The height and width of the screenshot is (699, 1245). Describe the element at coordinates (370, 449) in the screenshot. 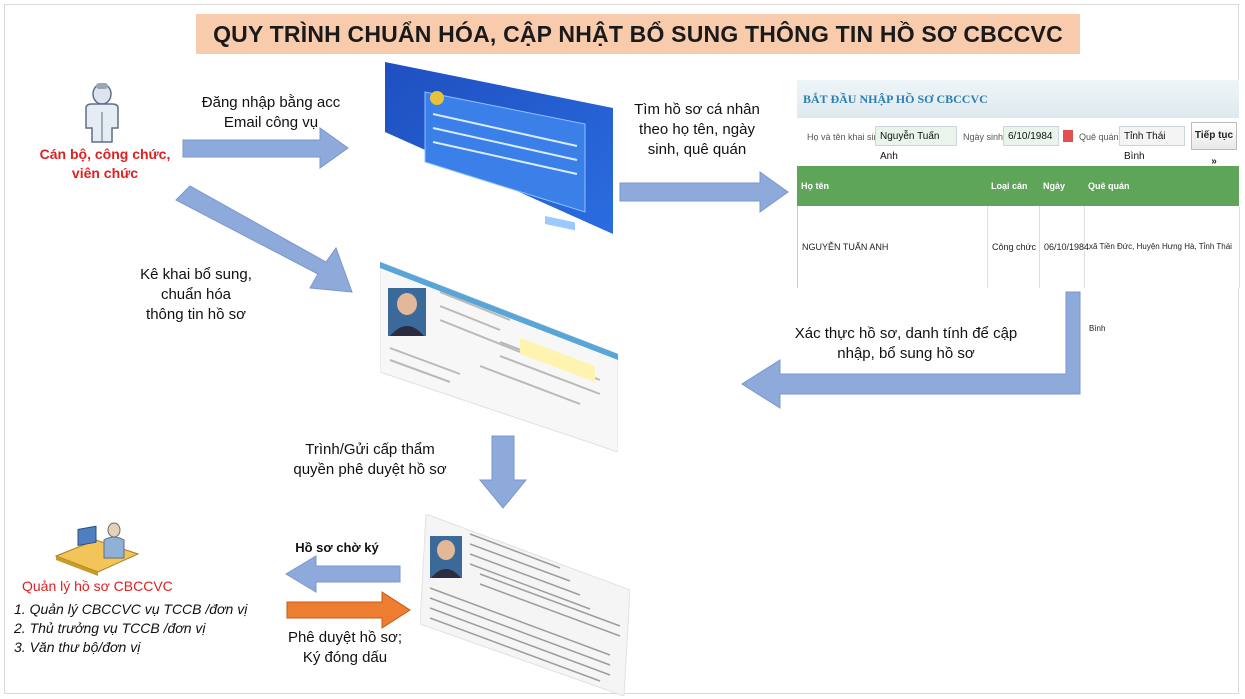

I see `submit-line1: Trình/Gửi cấp thẩm` at that location.